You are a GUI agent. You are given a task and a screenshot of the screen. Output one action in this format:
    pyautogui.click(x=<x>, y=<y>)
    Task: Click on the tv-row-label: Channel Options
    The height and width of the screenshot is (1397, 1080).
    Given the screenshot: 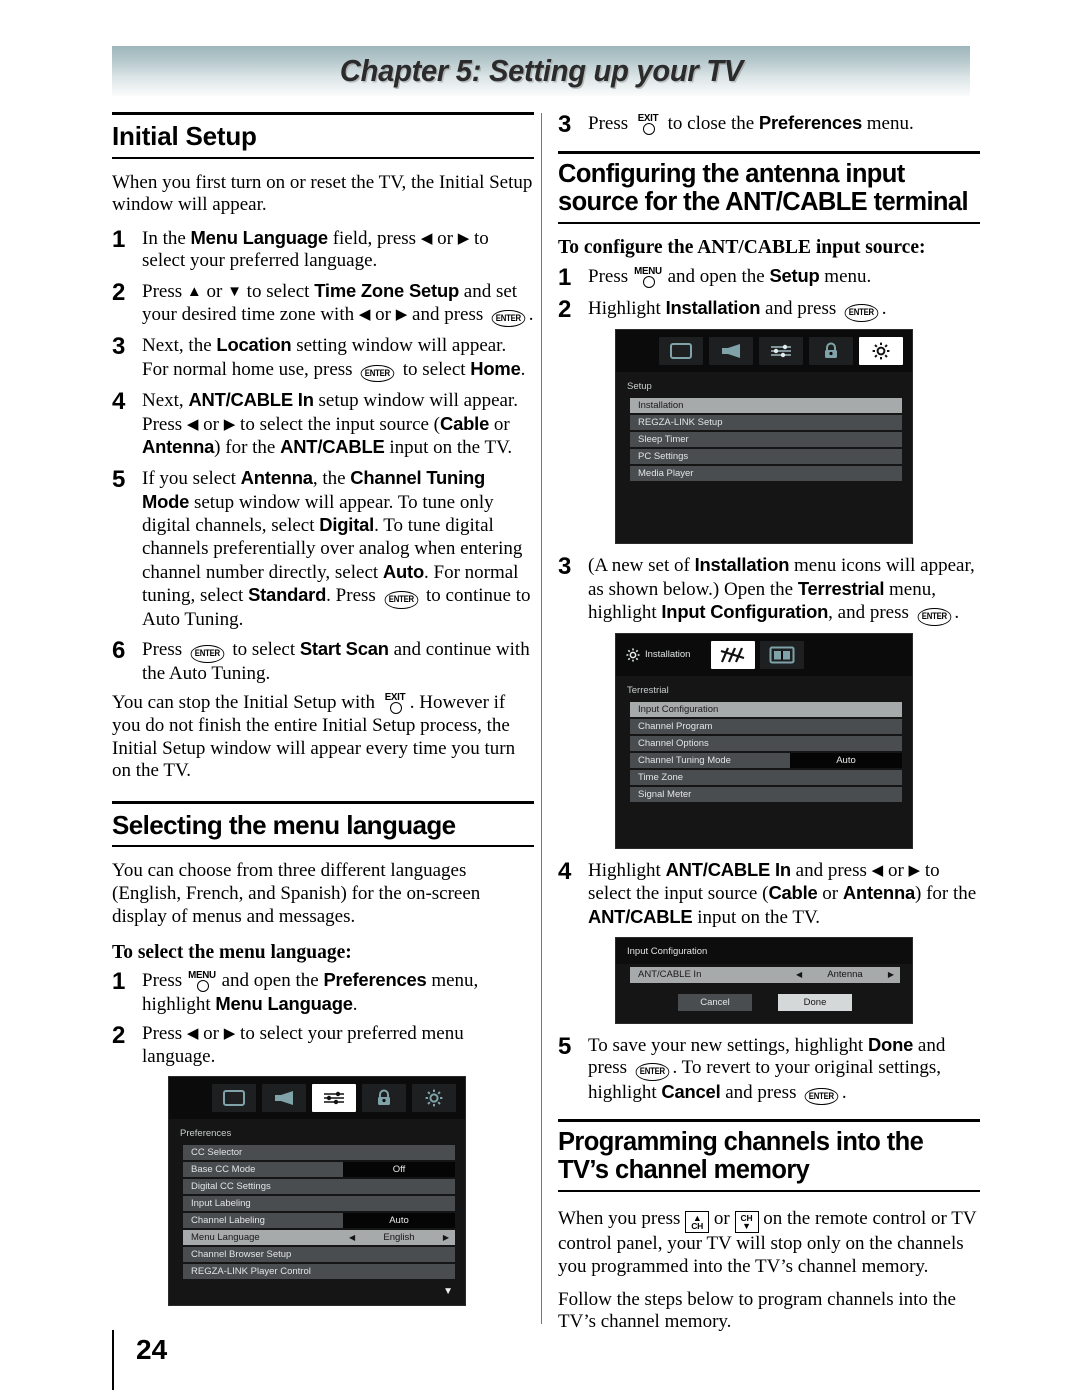 What is the action you would take?
    pyautogui.click(x=673, y=743)
    